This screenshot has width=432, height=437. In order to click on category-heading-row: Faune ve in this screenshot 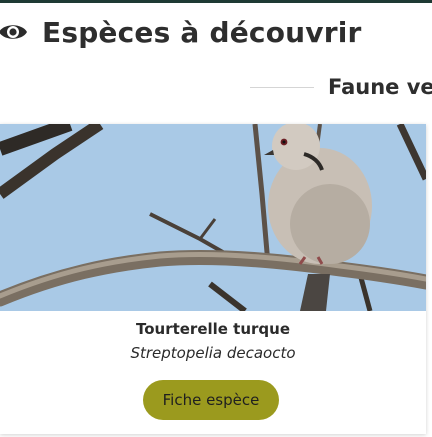, I will do `click(341, 87)`.